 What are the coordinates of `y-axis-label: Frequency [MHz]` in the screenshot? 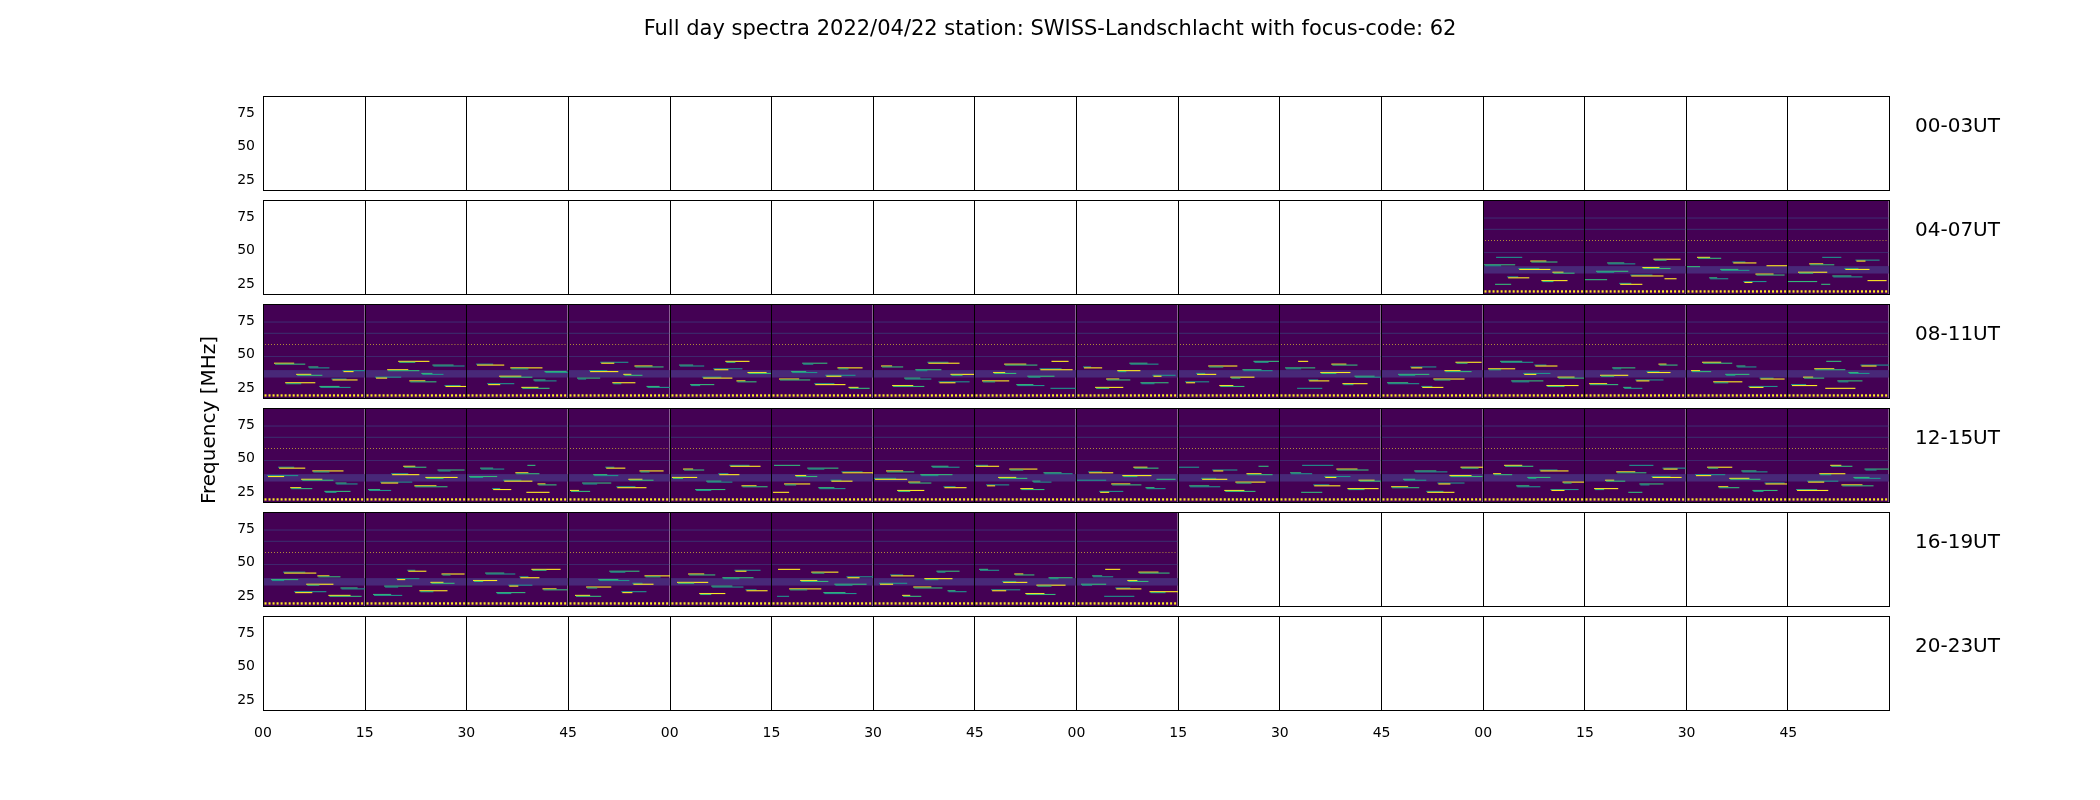 It's located at (208, 420).